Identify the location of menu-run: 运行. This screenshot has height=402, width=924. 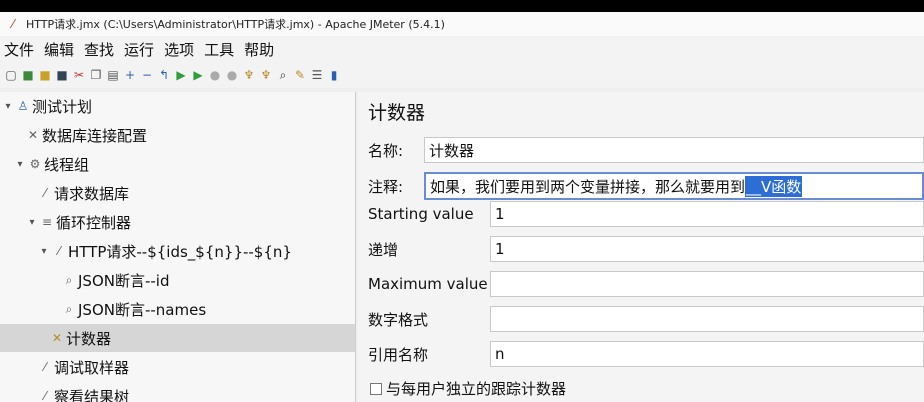
(139, 49).